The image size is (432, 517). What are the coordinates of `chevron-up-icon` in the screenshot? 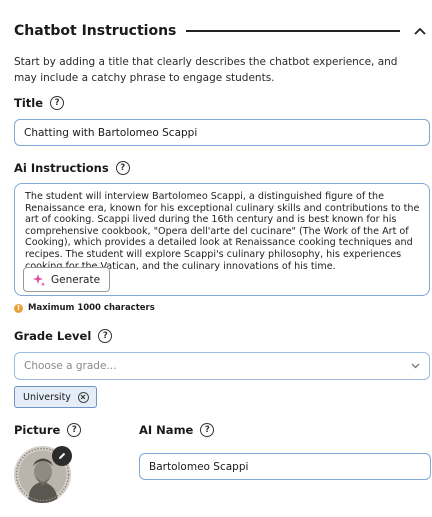 It's located at (420, 31).